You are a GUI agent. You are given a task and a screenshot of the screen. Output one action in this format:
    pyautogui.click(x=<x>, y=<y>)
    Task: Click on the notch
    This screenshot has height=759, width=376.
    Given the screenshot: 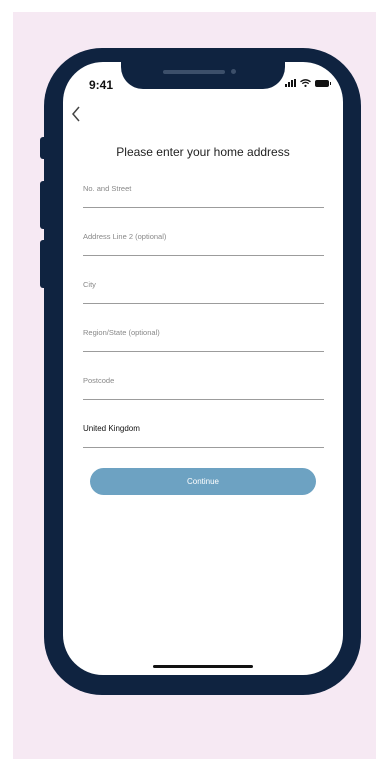 What is the action you would take?
    pyautogui.click(x=203, y=75)
    